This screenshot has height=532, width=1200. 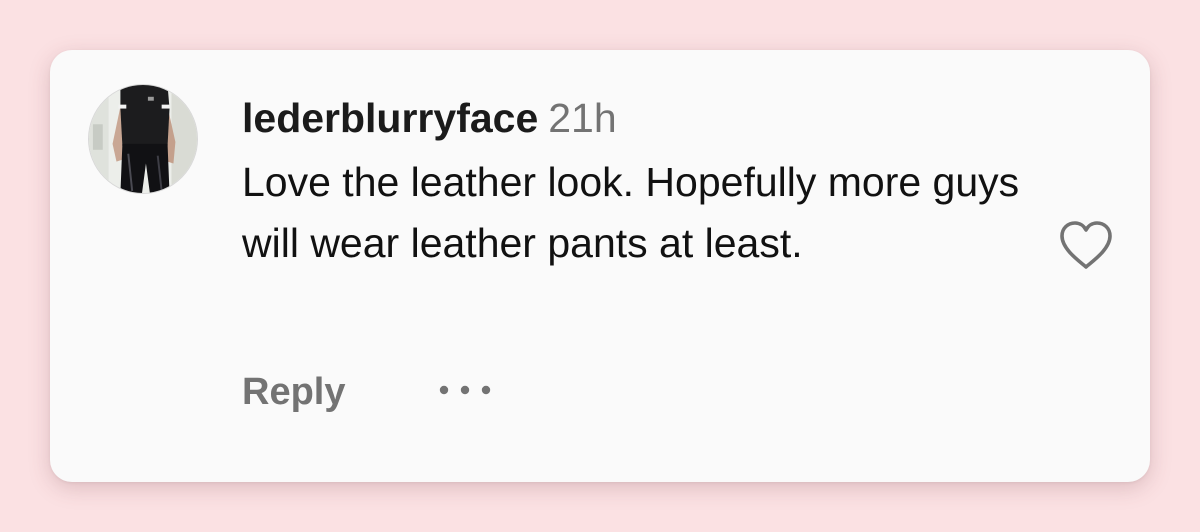 What do you see at coordinates (582, 118) in the screenshot?
I see `timestamp: 21h` at bounding box center [582, 118].